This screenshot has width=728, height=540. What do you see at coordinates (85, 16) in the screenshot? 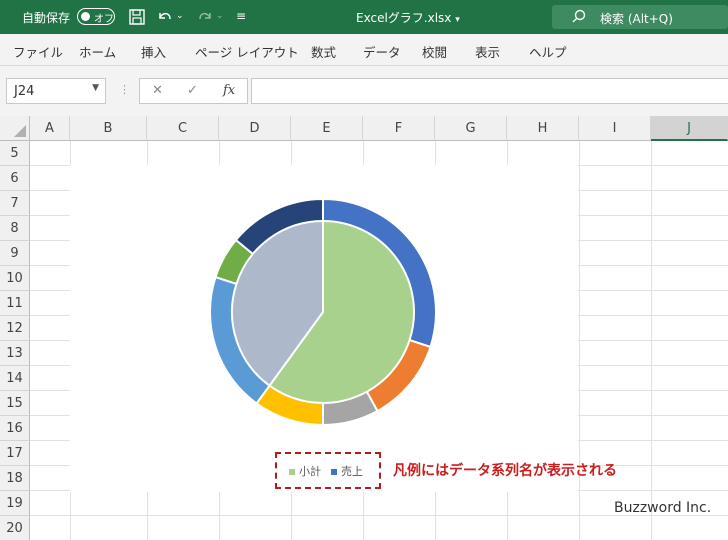
I see `toggle-knob` at bounding box center [85, 16].